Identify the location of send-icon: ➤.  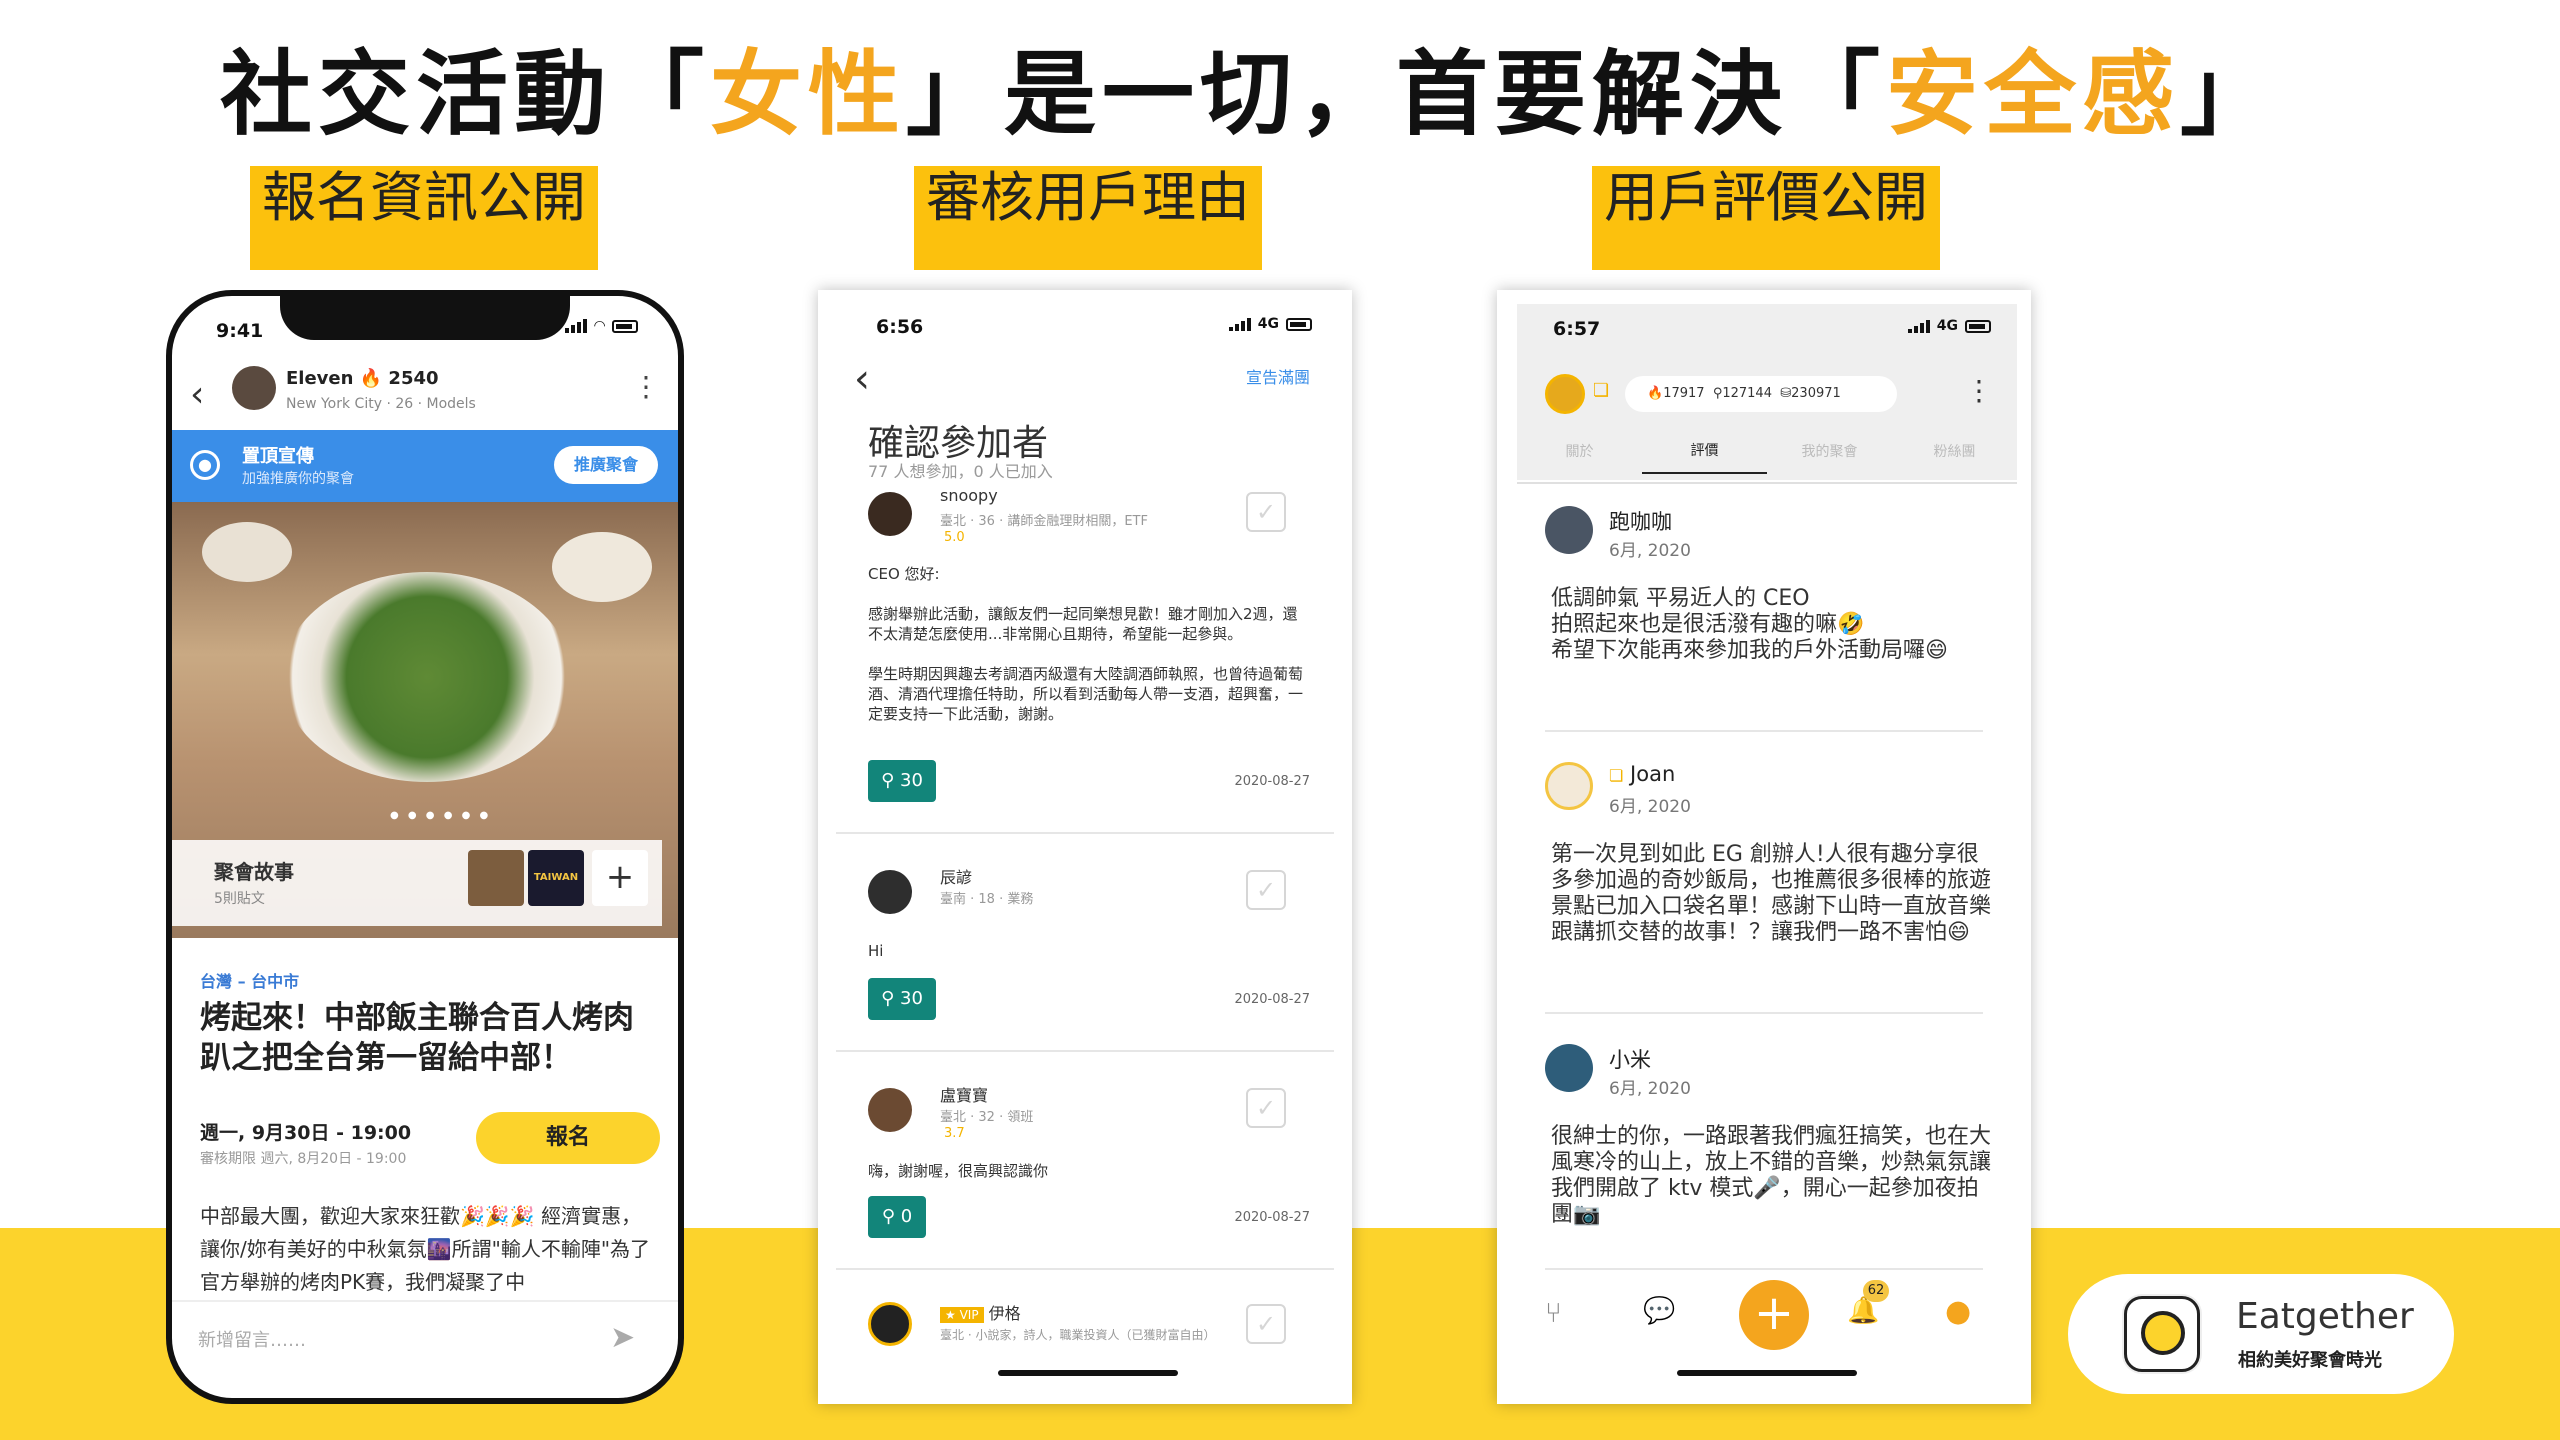
(622, 1337).